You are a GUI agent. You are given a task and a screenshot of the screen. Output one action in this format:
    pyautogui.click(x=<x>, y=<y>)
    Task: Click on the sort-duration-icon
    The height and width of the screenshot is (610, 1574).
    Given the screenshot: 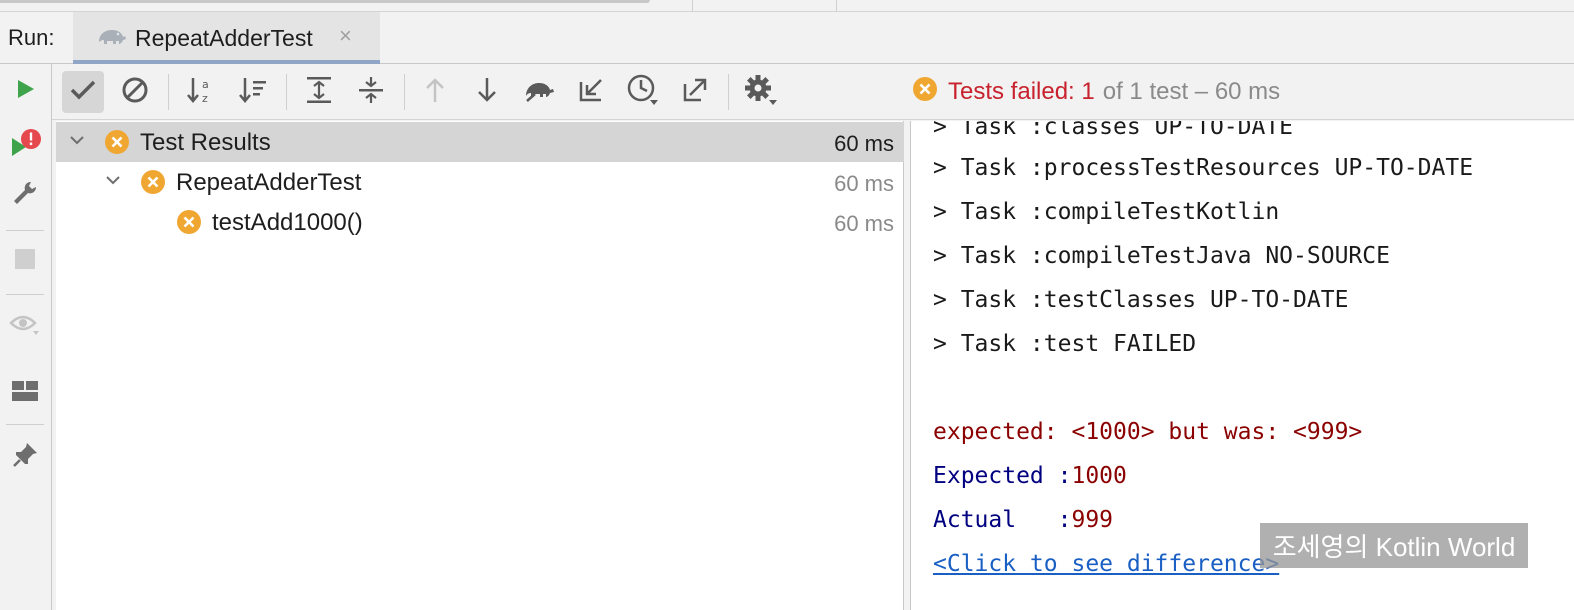 What is the action you would take?
    pyautogui.click(x=253, y=92)
    